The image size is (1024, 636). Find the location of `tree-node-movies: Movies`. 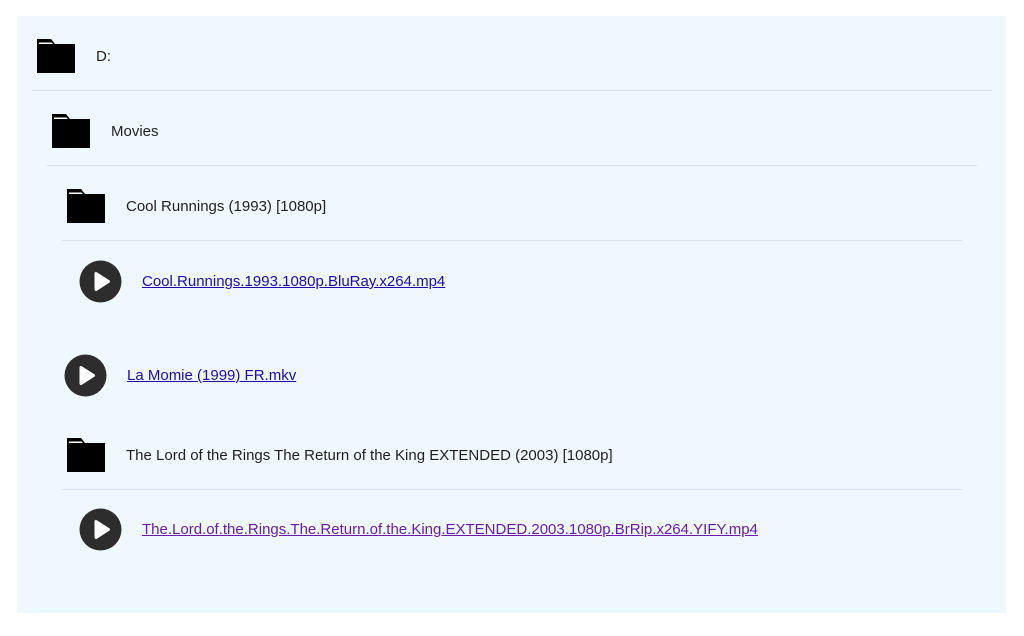

tree-node-movies: Movies is located at coordinates (105, 131).